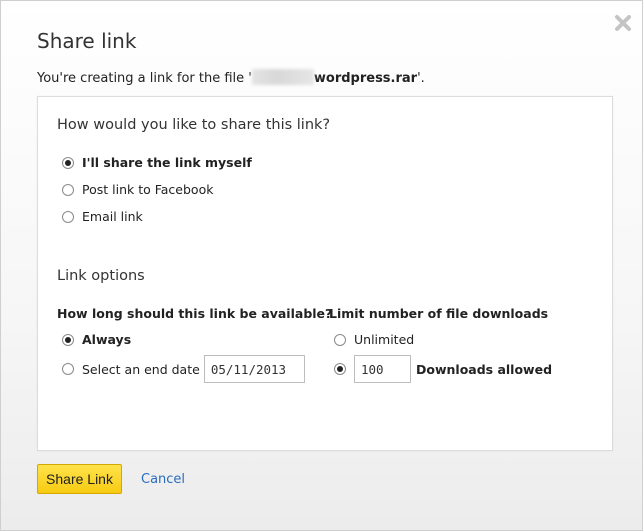 The image size is (643, 531). I want to click on radio-end-date, so click(68, 369).